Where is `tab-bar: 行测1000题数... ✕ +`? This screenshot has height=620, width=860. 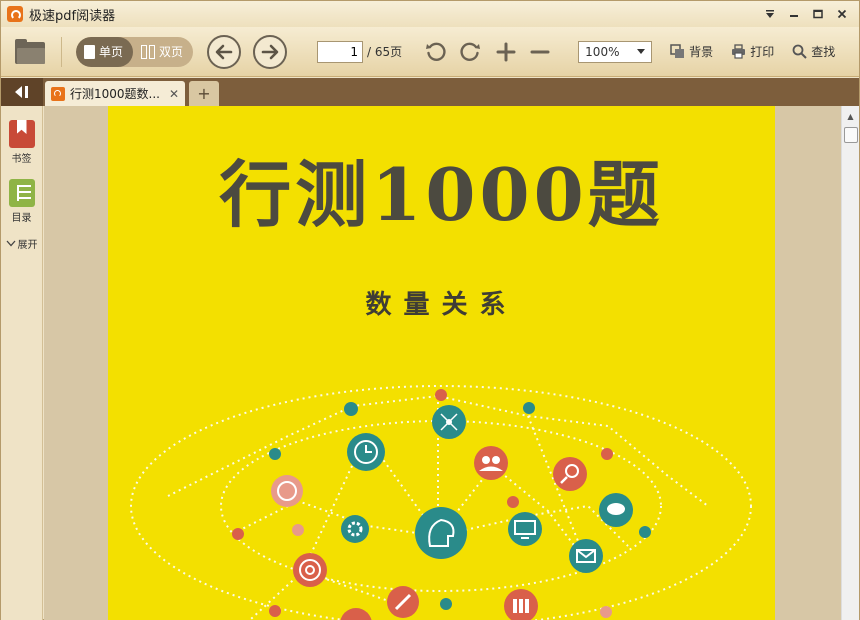
tab-bar: 行测1000题数... ✕ + is located at coordinates (430, 92).